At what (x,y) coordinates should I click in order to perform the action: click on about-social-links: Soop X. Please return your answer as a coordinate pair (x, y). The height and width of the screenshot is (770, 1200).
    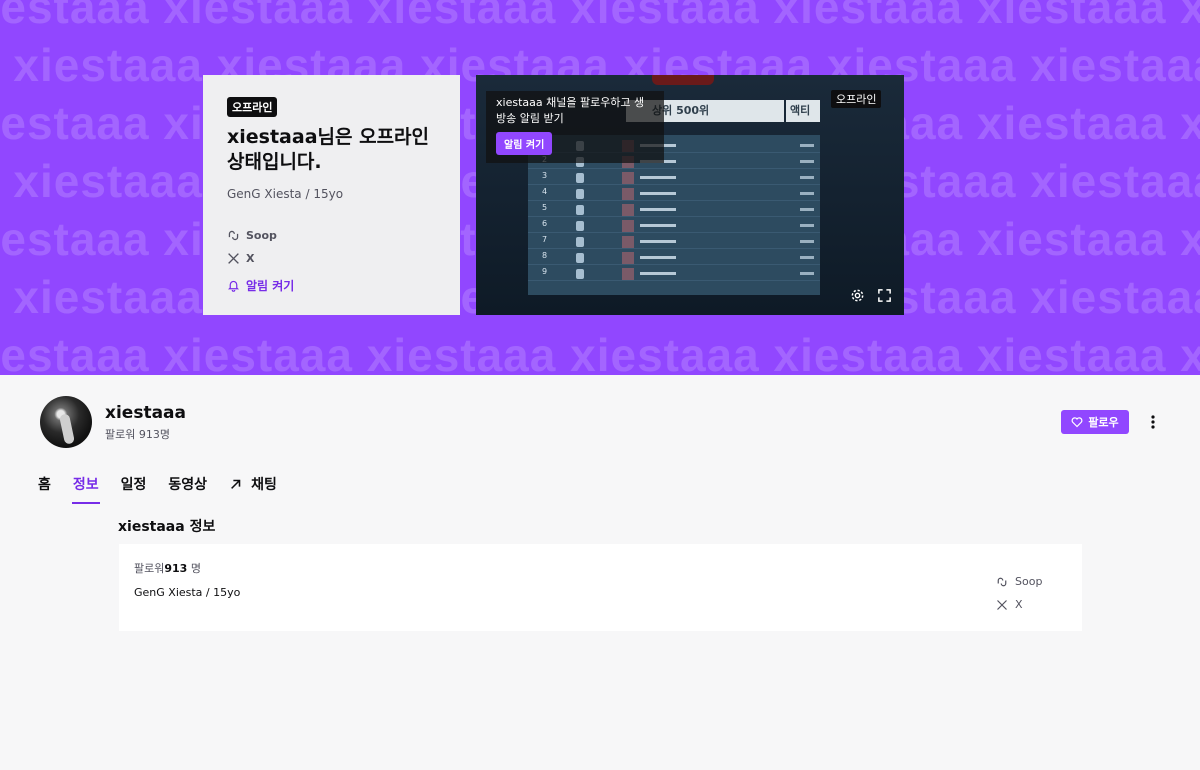
    Looking at the image, I should click on (1019, 598).